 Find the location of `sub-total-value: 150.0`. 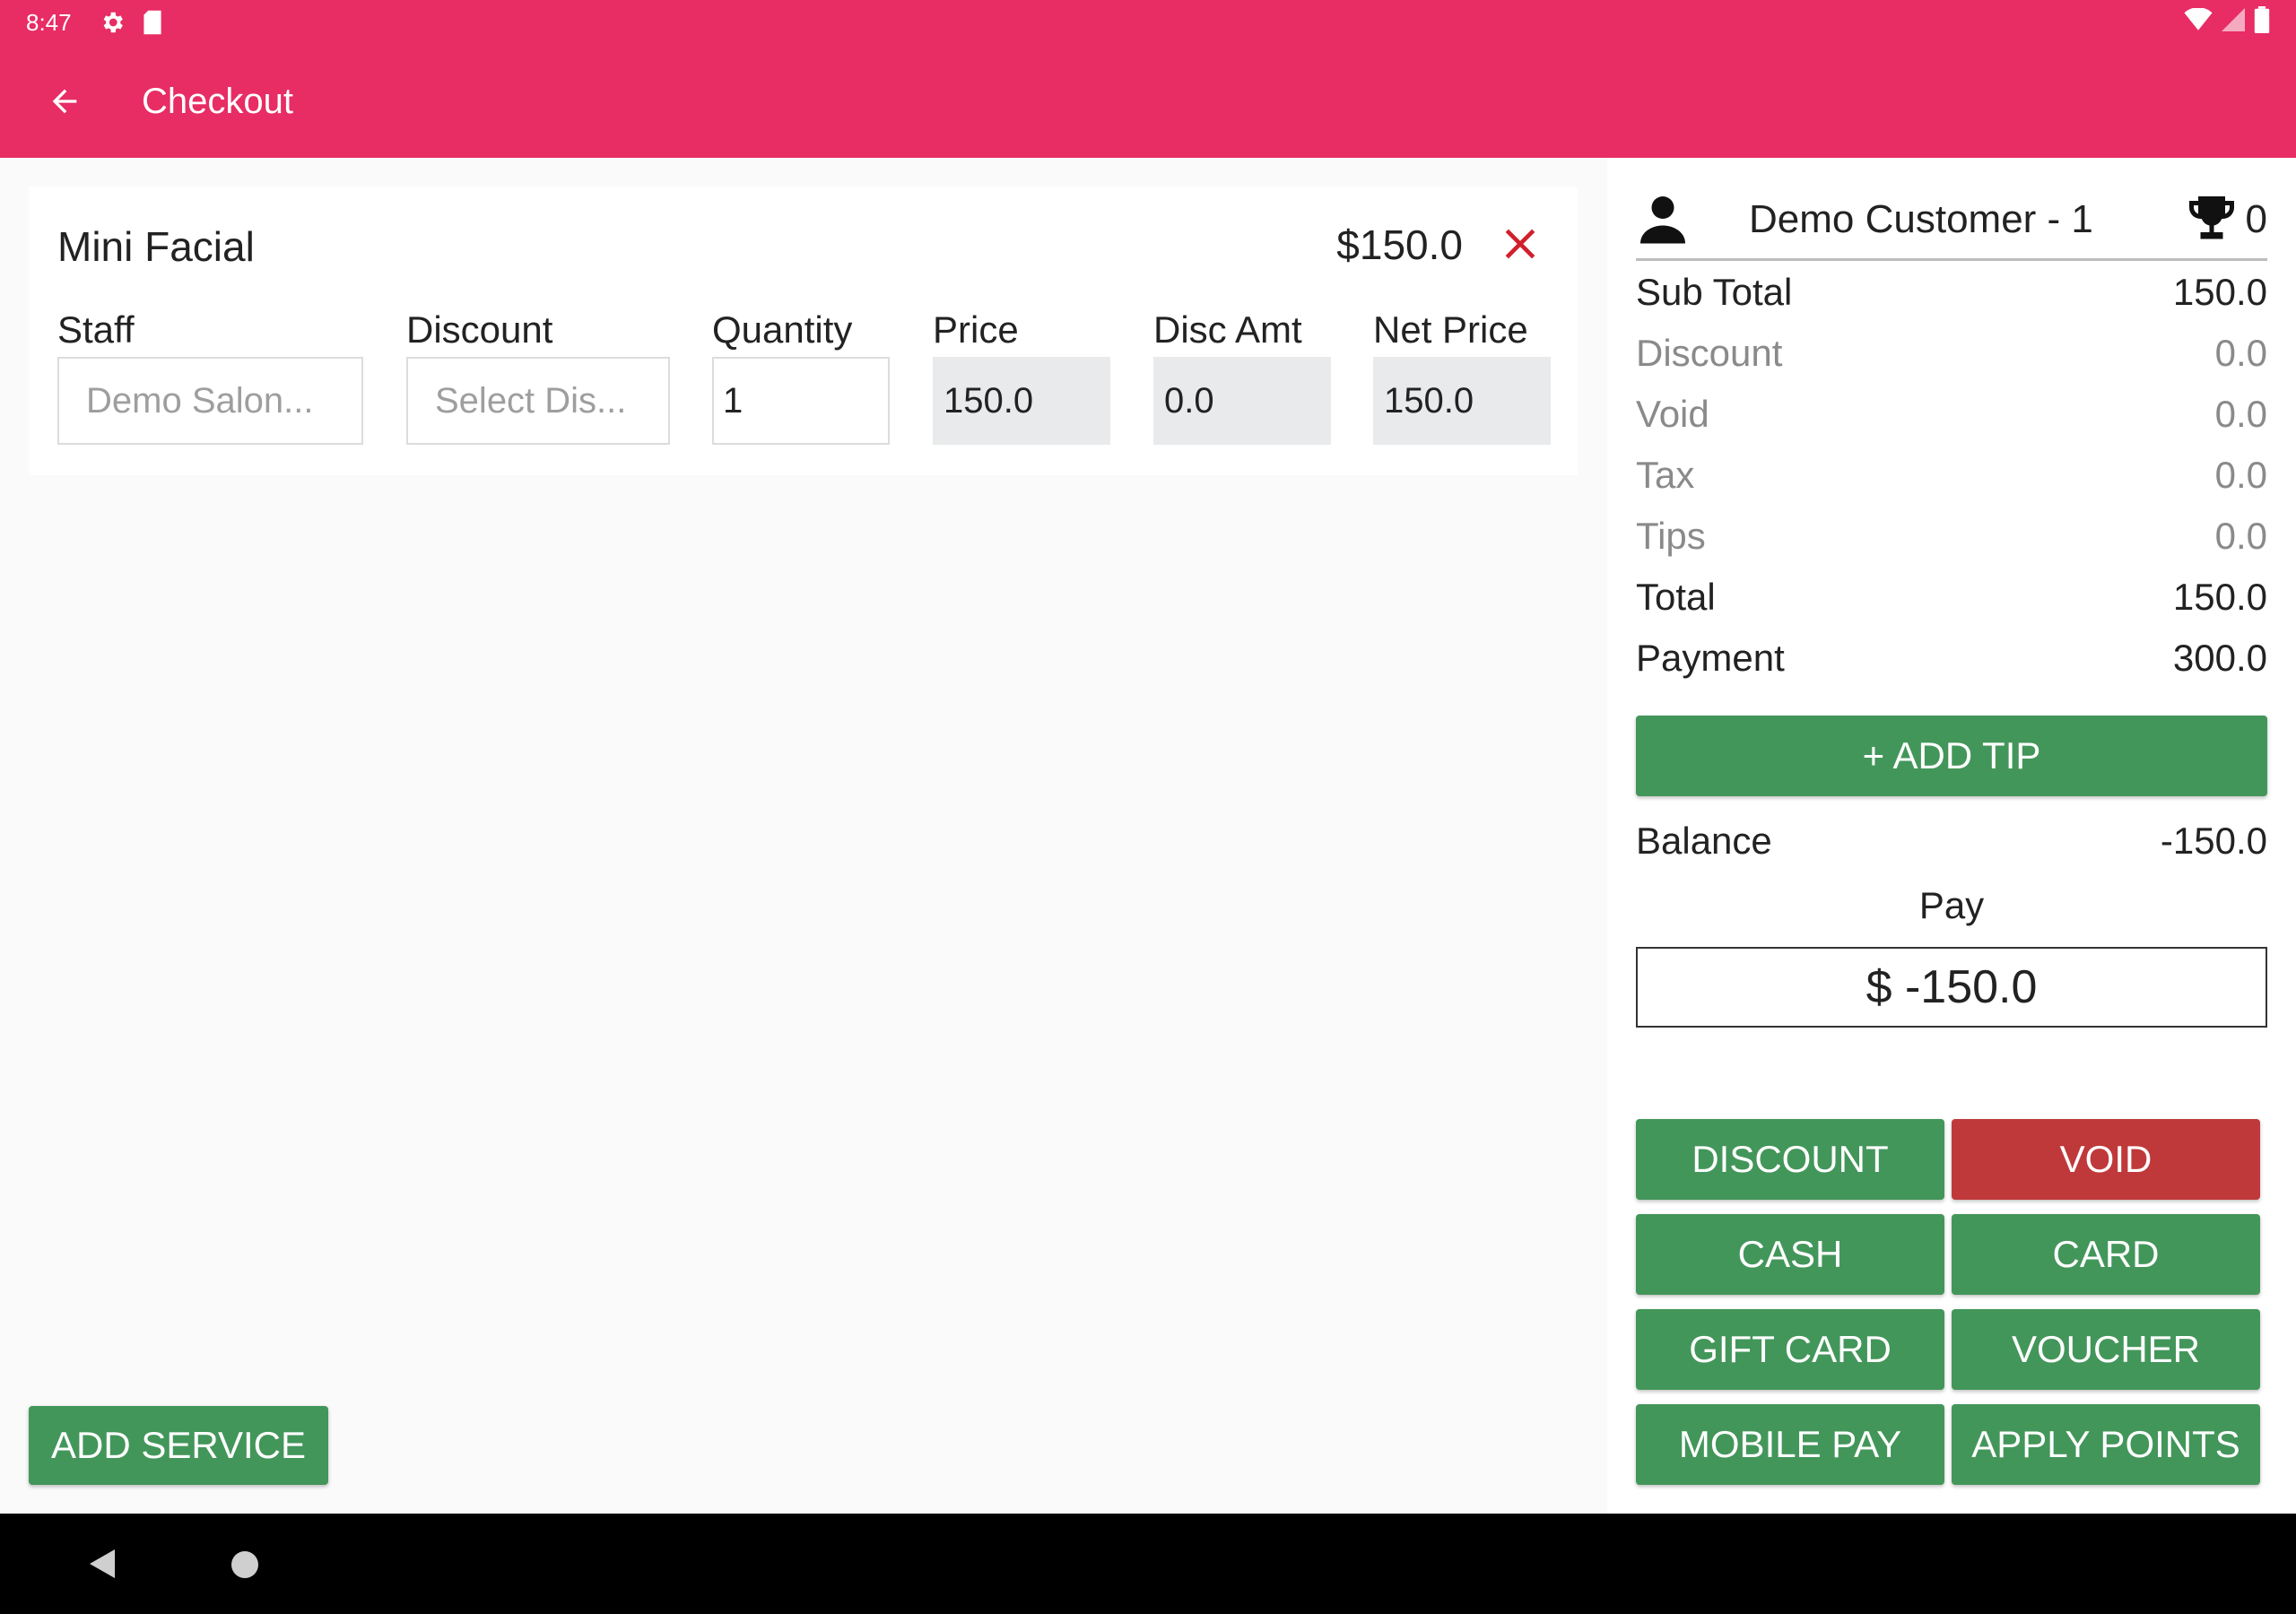

sub-total-value: 150.0 is located at coordinates (2219, 292).